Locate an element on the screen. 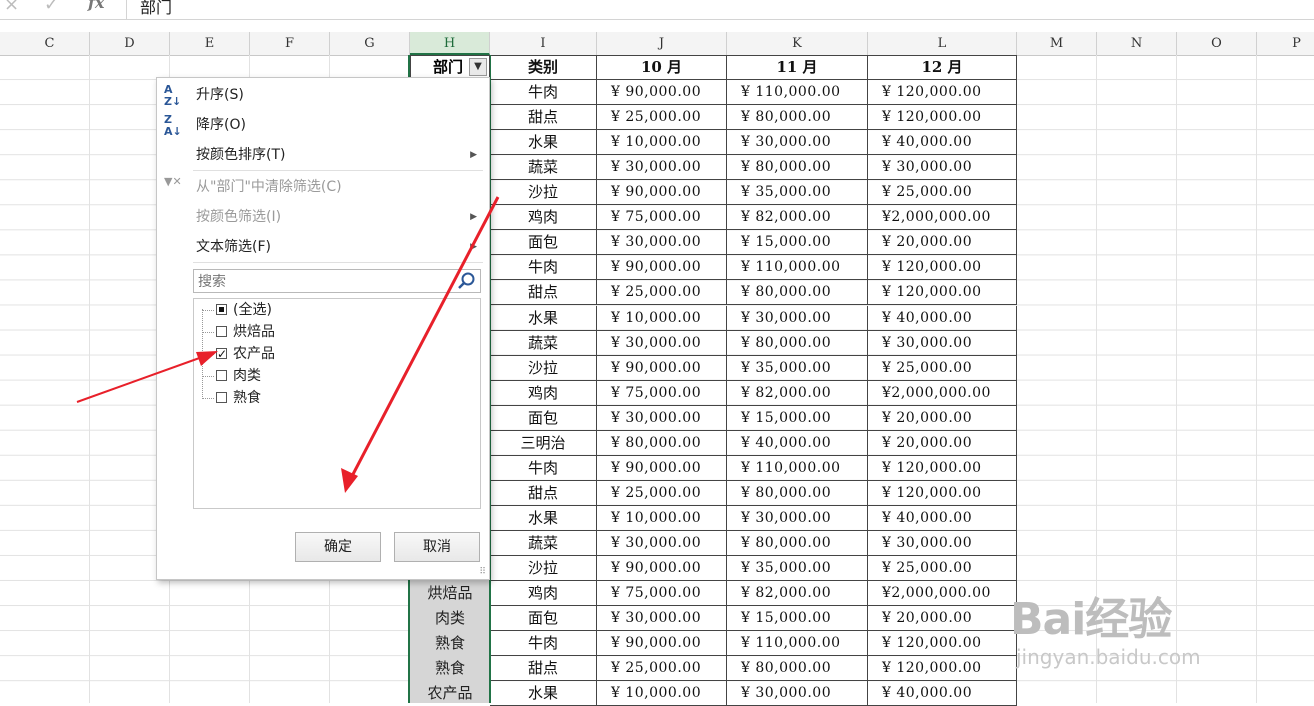 This screenshot has height=706, width=1314. table-header-cell: 类别 is located at coordinates (543, 67).